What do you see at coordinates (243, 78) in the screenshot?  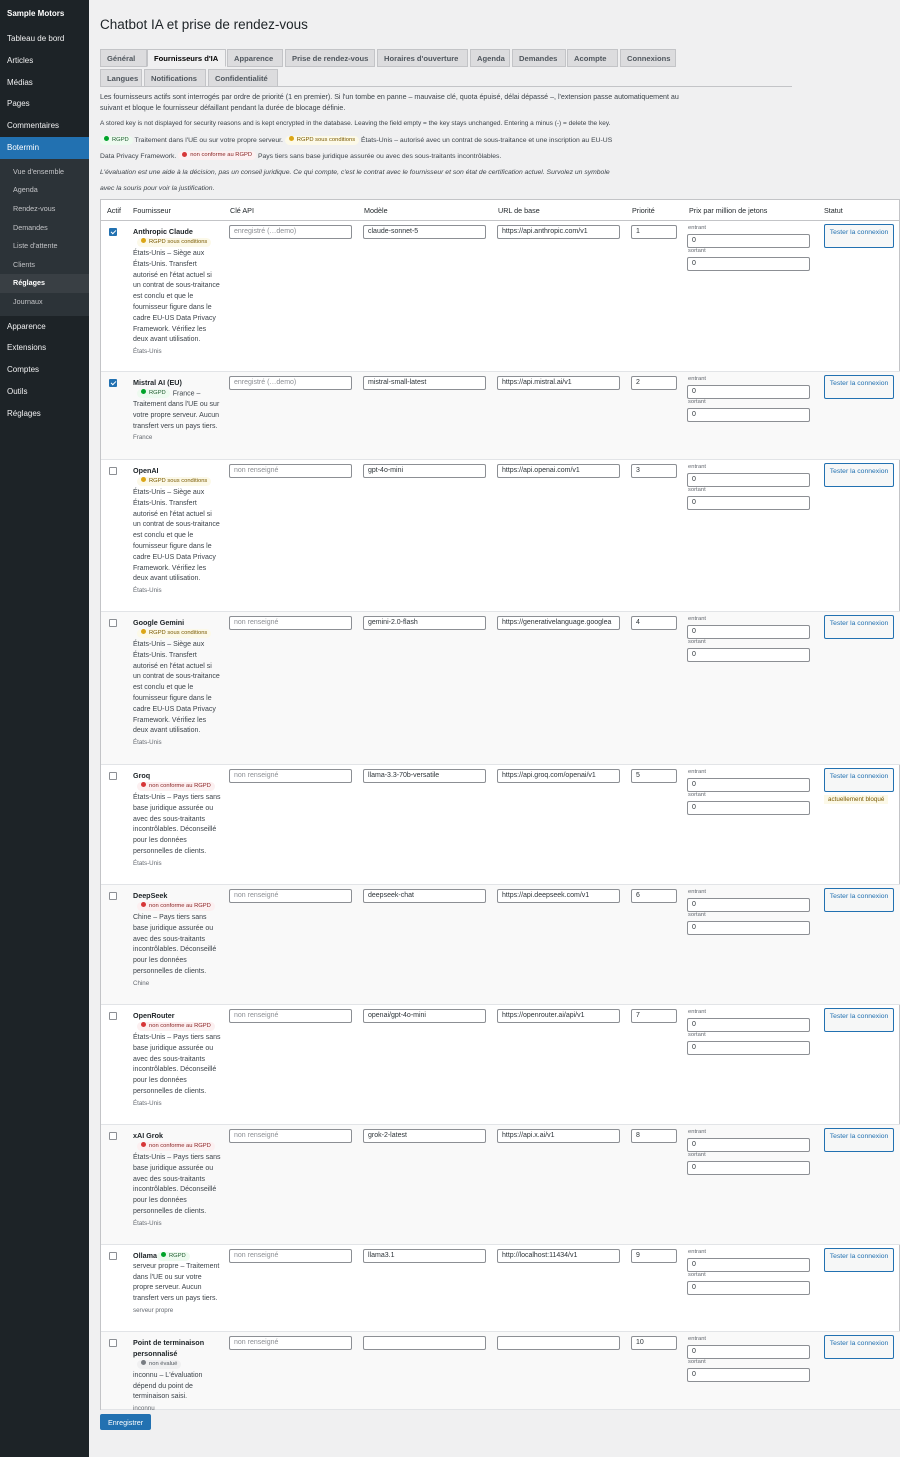 I see `tab-11: Confidentialité` at bounding box center [243, 78].